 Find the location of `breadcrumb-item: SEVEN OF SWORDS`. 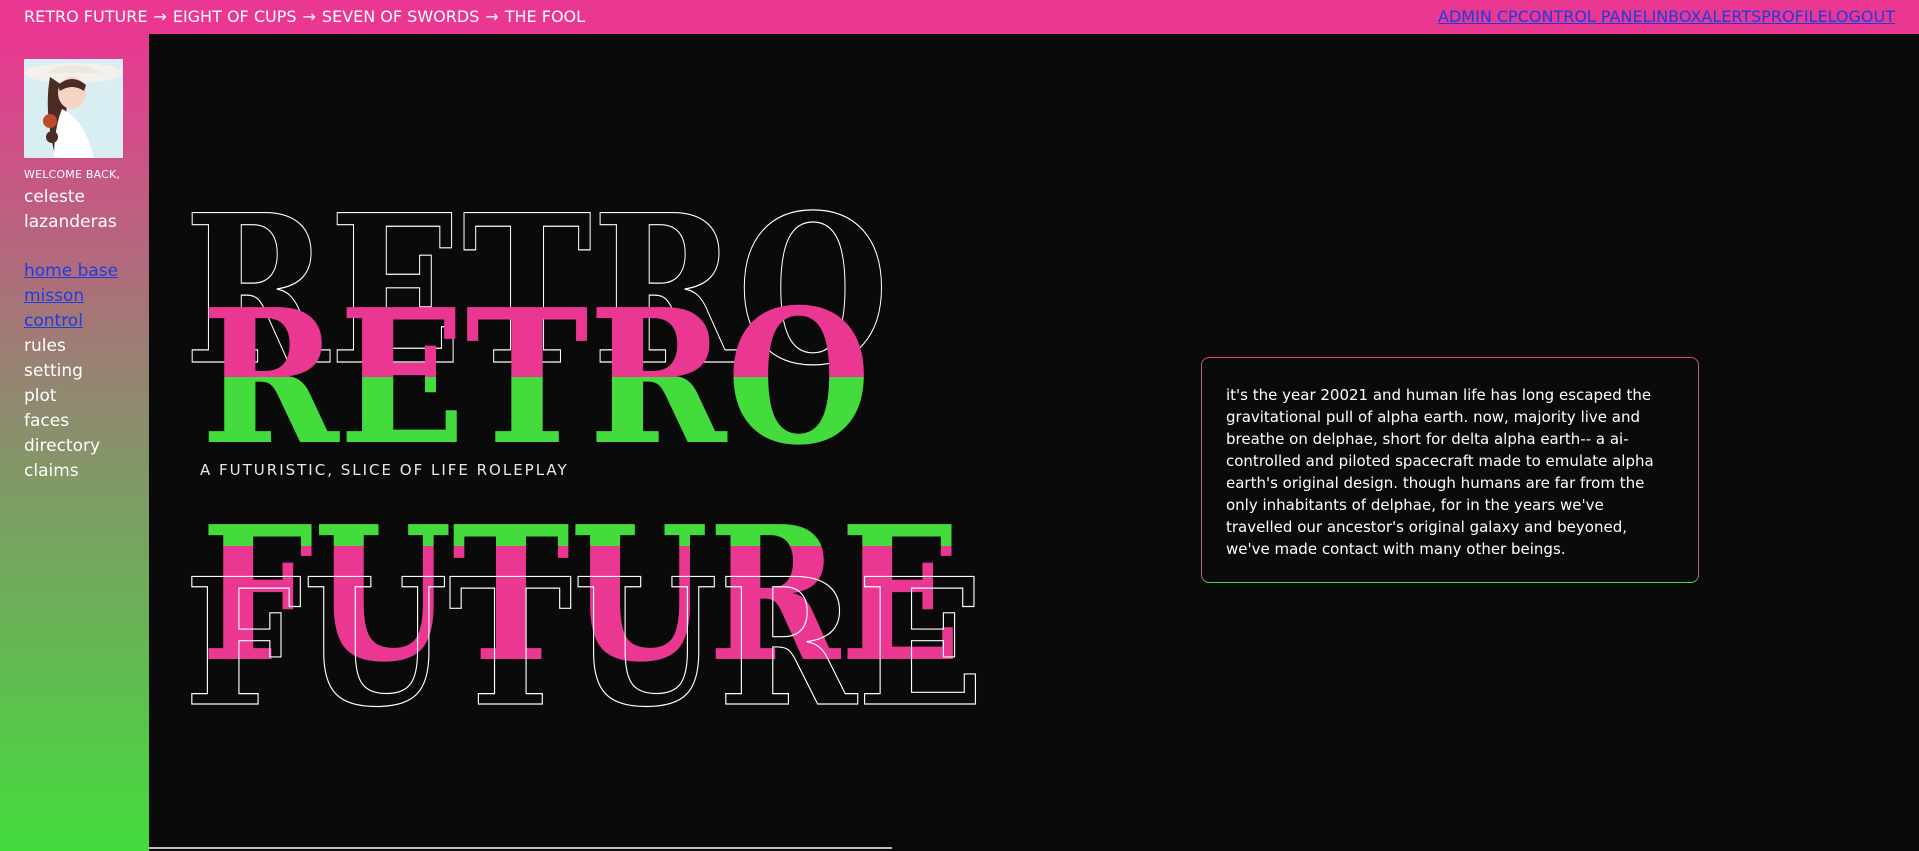

breadcrumb-item: SEVEN OF SWORDS is located at coordinates (400, 16).